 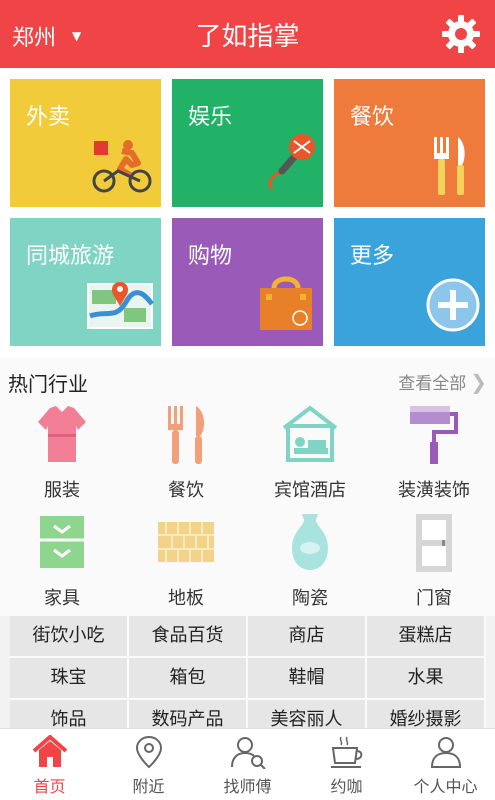 What do you see at coordinates (48, 384) in the screenshot?
I see `section-title: 热门行业` at bounding box center [48, 384].